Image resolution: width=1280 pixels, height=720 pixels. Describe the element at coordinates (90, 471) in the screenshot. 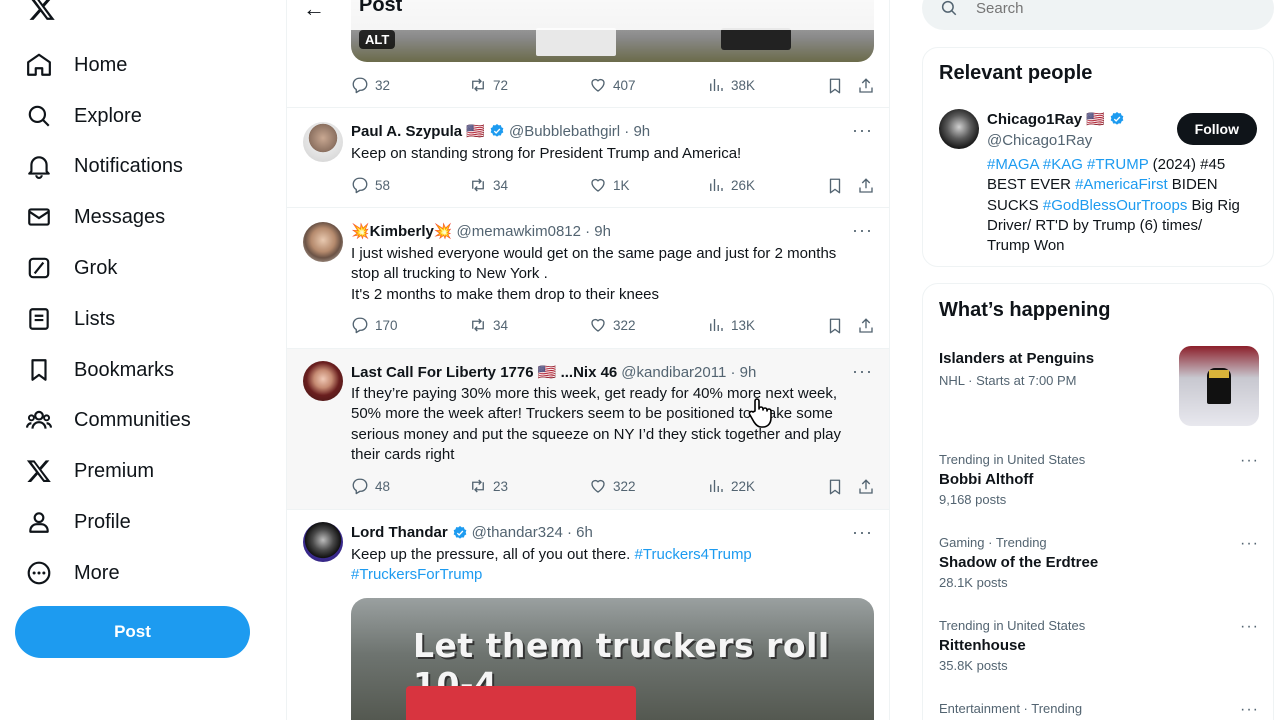

I see `nav-premium: Premium` at that location.